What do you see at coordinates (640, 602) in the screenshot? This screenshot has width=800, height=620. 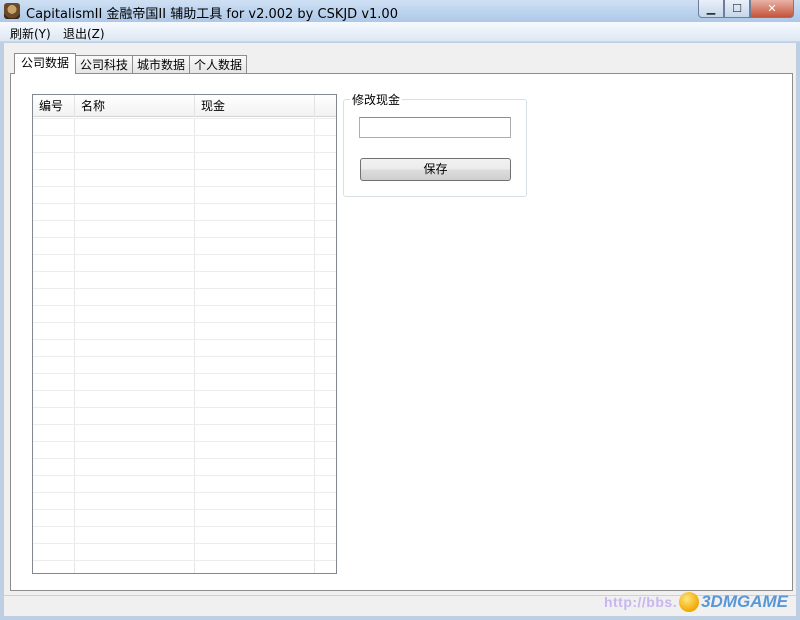 I see `watermark-url: http://bbs.` at bounding box center [640, 602].